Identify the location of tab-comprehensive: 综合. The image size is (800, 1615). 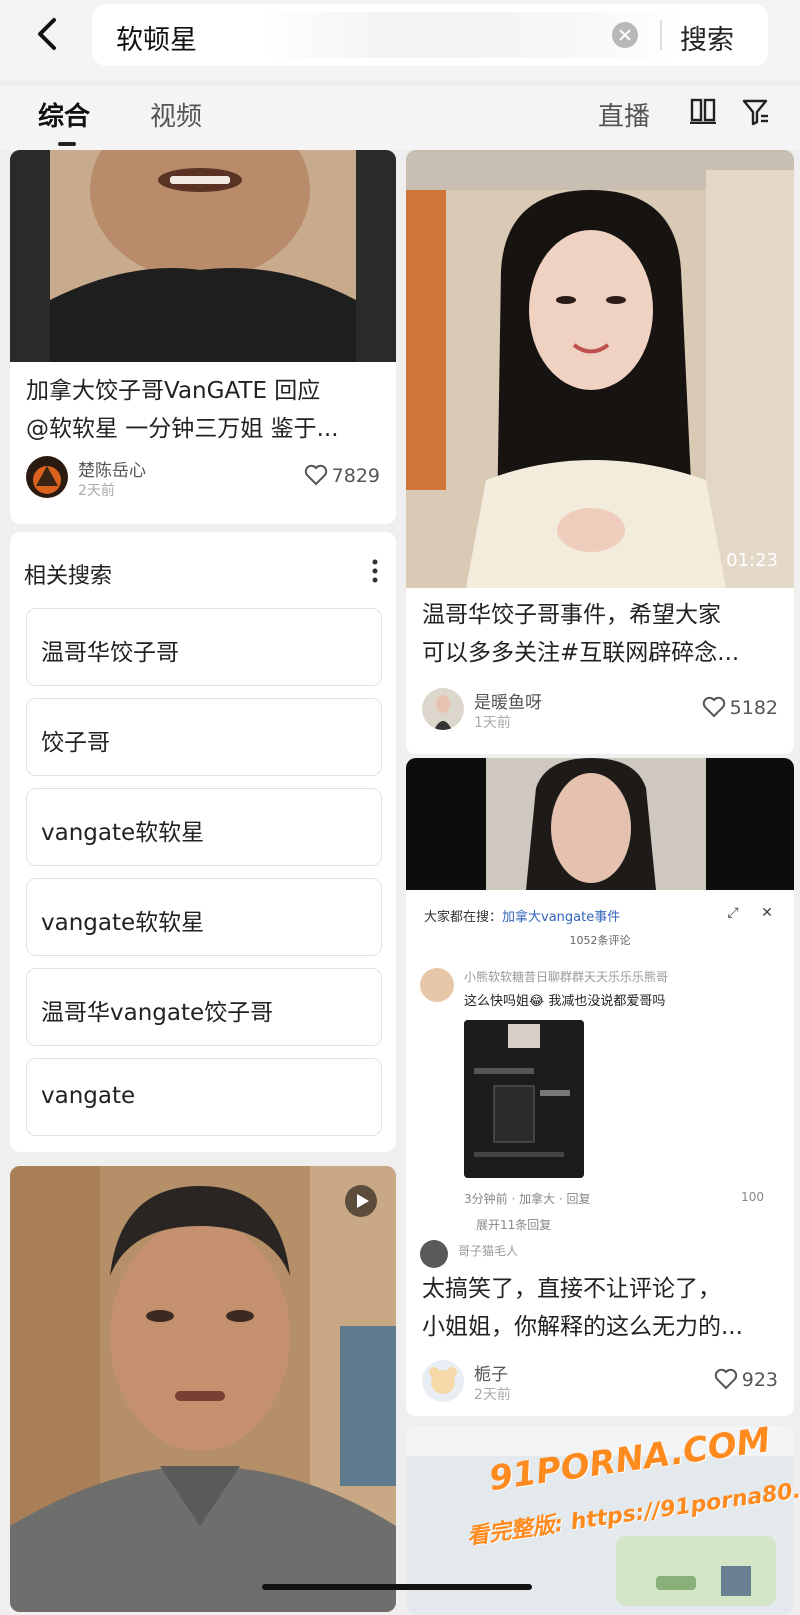
(64, 114).